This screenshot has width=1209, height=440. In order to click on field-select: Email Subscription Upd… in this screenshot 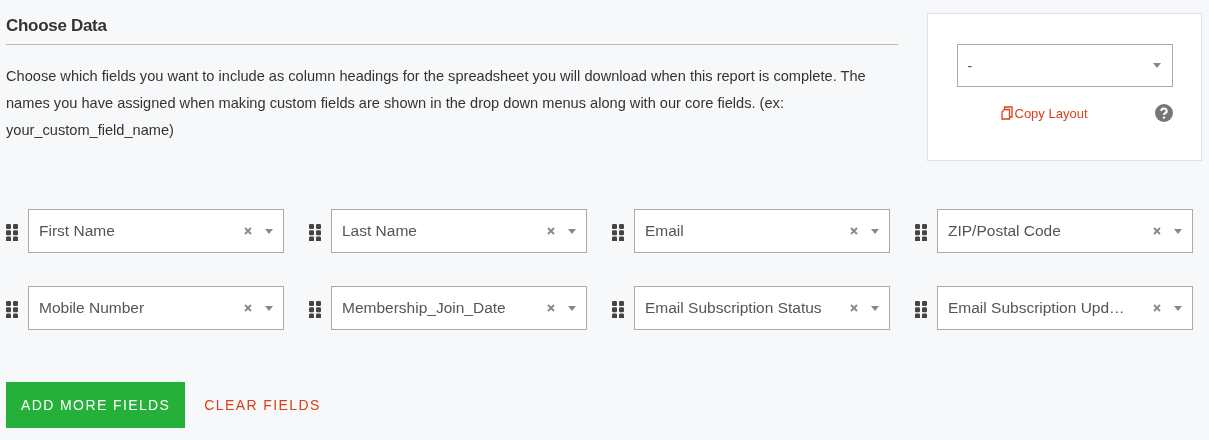, I will do `click(1065, 308)`.